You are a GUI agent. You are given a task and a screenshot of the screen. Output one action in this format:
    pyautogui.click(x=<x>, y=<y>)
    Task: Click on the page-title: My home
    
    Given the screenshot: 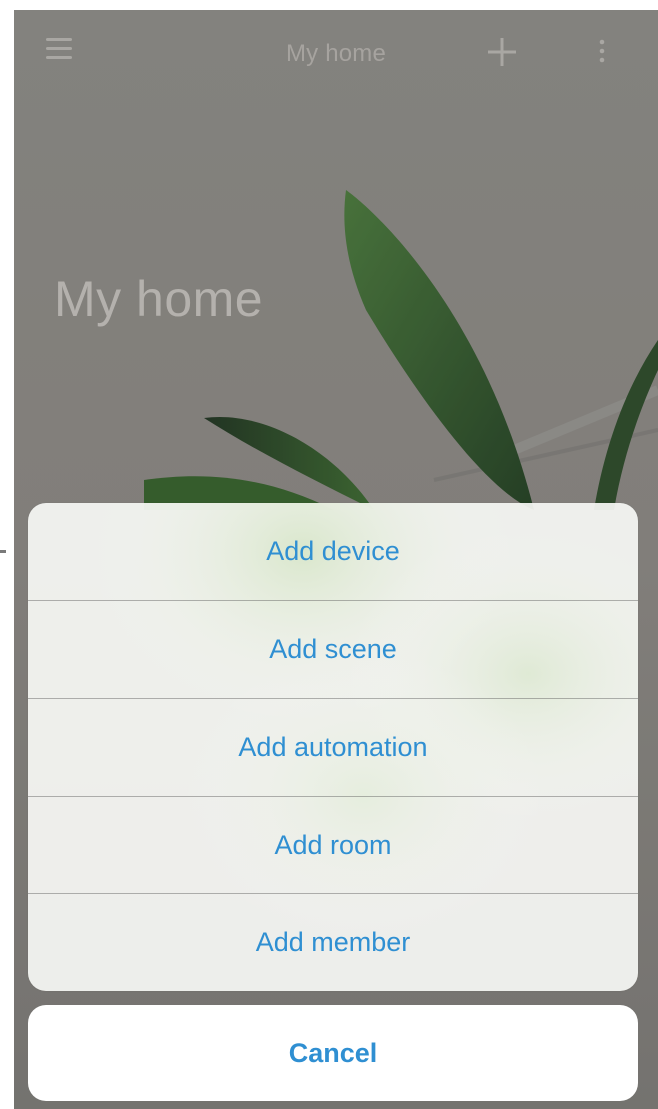 What is the action you would take?
    pyautogui.click(x=159, y=299)
    